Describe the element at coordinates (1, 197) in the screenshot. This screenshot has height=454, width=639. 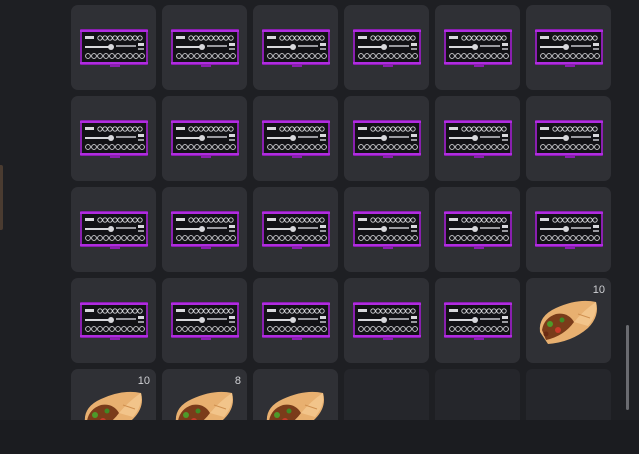
I see `side-panel-edge` at that location.